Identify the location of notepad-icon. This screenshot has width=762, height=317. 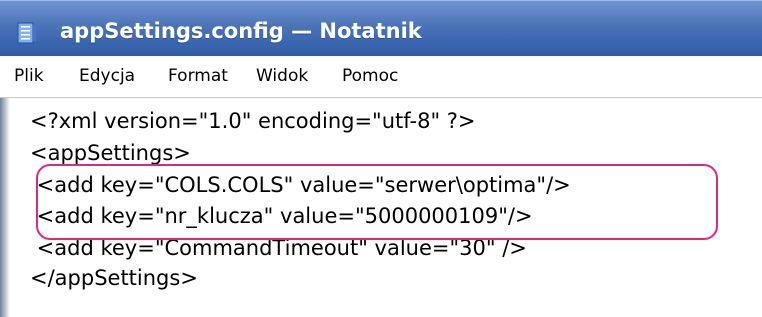
(26, 33).